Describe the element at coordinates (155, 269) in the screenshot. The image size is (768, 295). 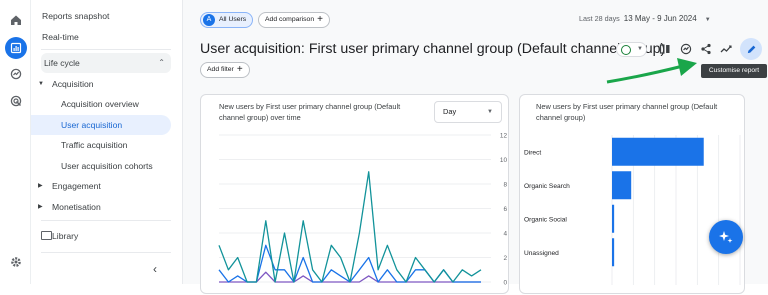
I see `collapse-sidebar-icon: ‹` at that location.